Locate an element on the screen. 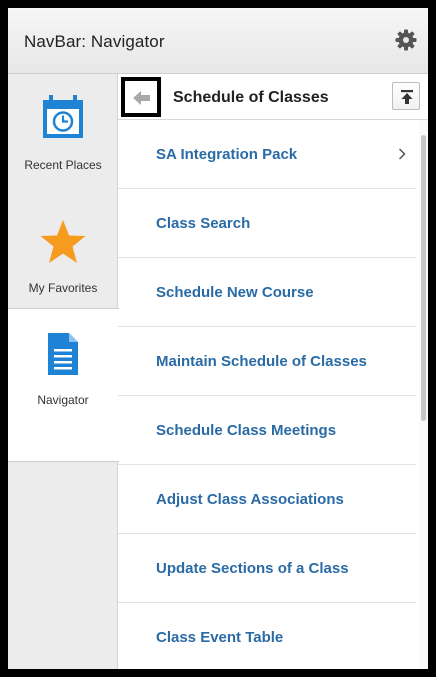  menu-item-update-sections-of-a-class: Update Sections of a Class is located at coordinates (267, 568).